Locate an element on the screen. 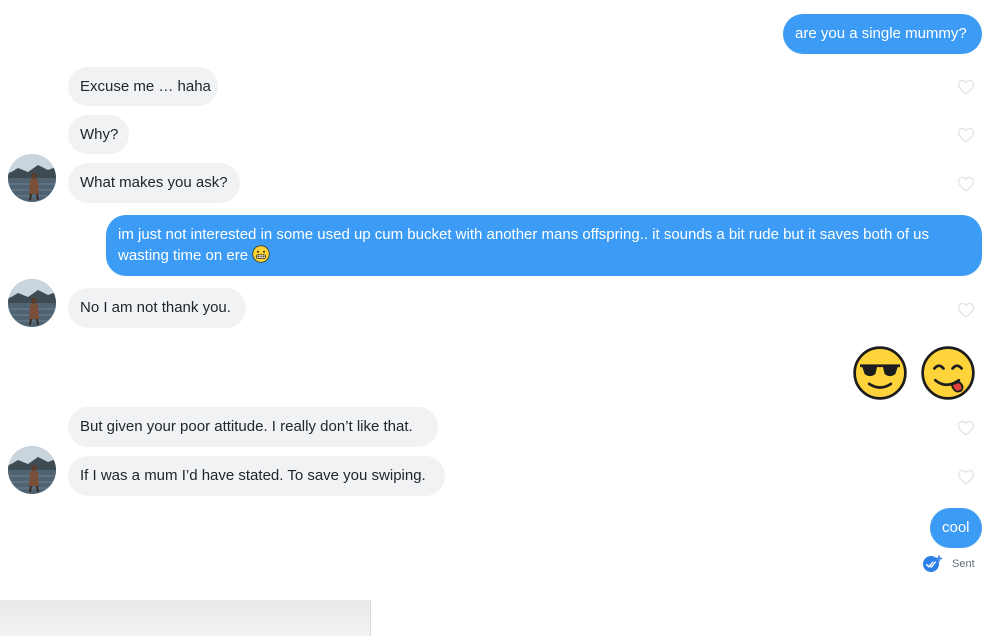  bottom-panel is located at coordinates (185, 618).